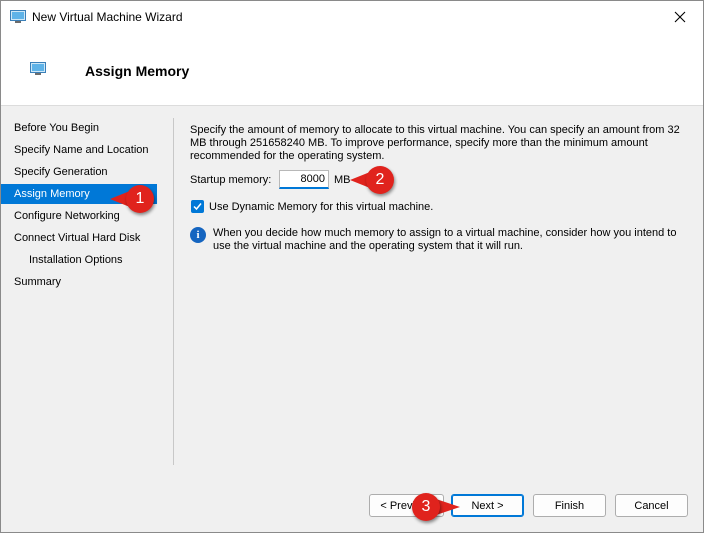  What do you see at coordinates (342, 180) in the screenshot?
I see `startup-memory-unit: MB` at bounding box center [342, 180].